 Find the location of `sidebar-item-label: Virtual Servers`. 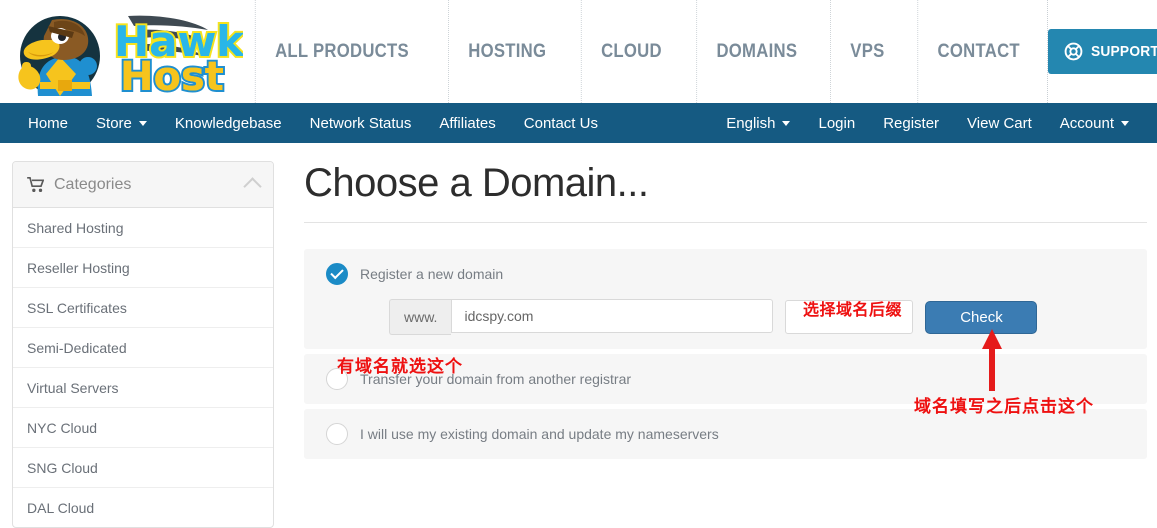

sidebar-item-label: Virtual Servers is located at coordinates (73, 387).